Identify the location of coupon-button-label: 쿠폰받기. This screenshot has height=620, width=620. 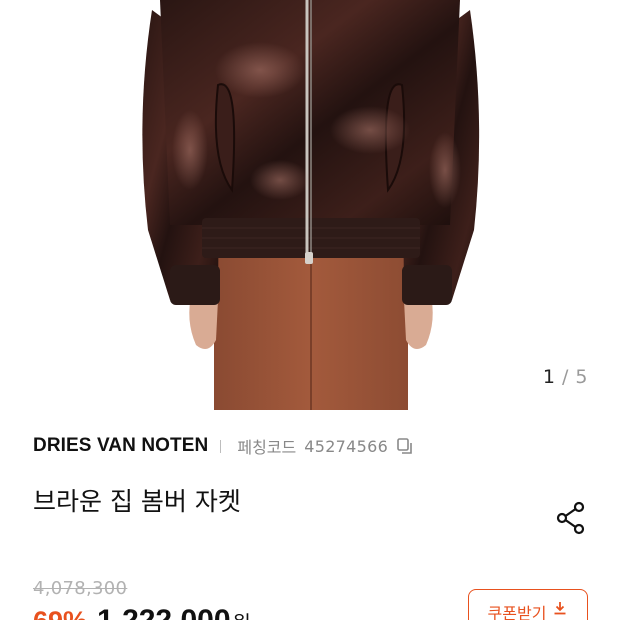
(517, 612).